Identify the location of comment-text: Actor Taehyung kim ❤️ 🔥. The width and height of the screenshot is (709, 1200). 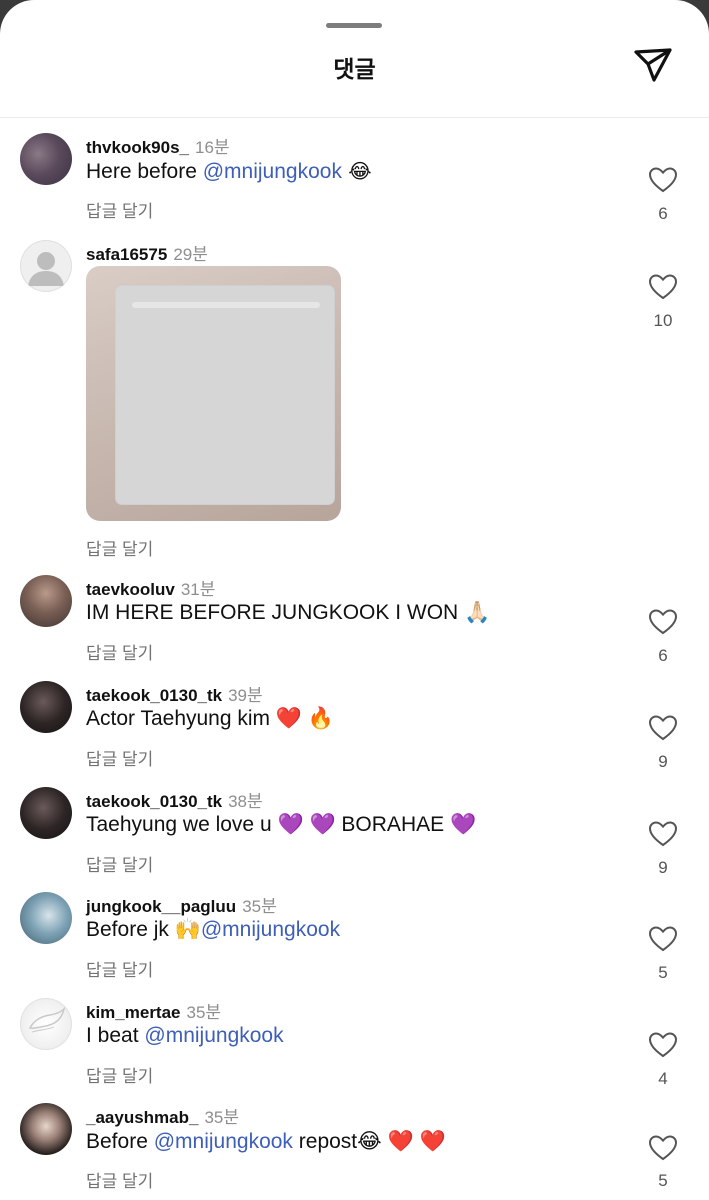
(210, 718).